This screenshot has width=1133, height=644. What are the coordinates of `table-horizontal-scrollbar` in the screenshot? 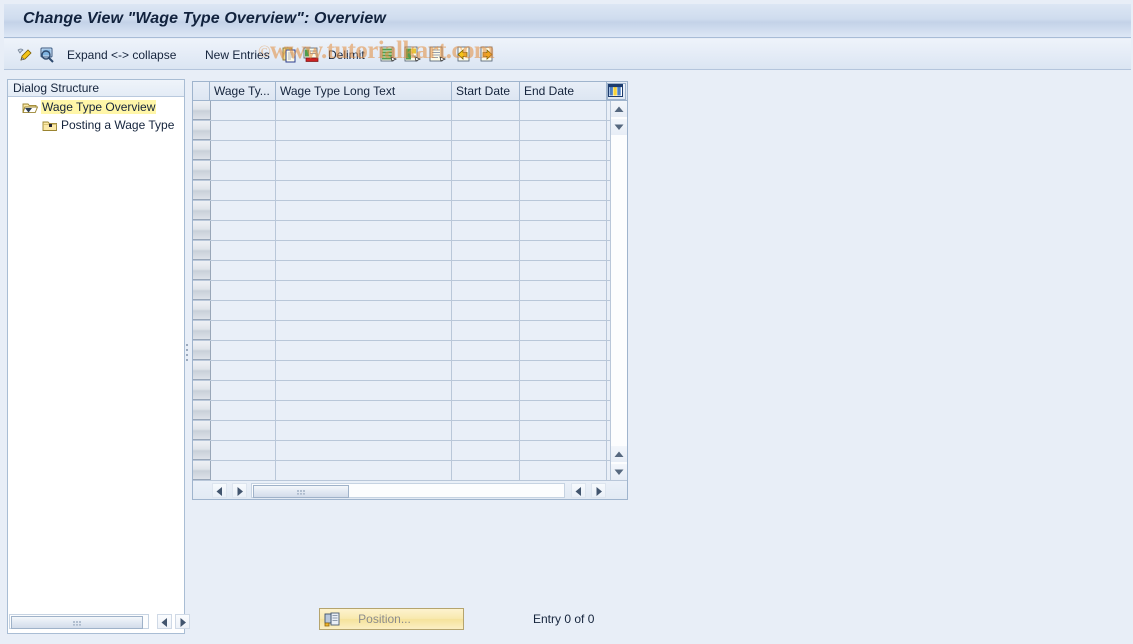 It's located at (410, 489).